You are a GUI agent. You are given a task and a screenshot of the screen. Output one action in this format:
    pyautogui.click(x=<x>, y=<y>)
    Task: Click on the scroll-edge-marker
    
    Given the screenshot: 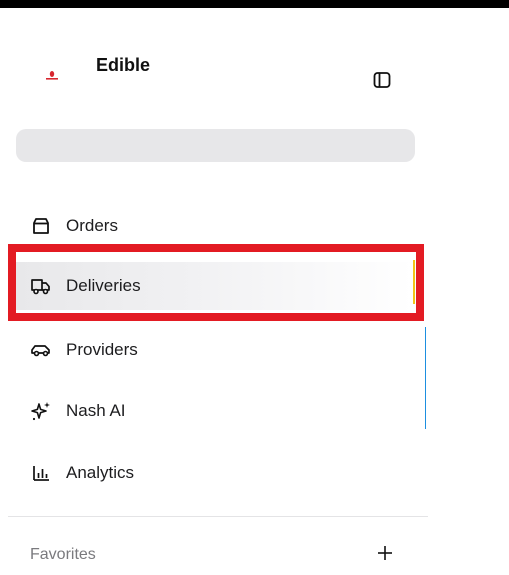 What is the action you would take?
    pyautogui.click(x=414, y=282)
    